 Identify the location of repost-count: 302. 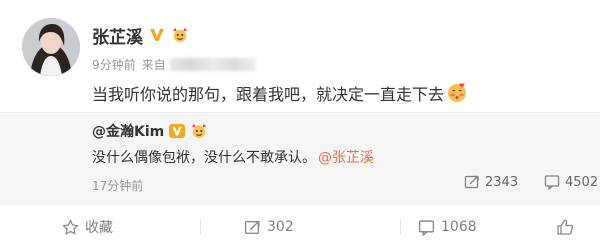
(280, 227).